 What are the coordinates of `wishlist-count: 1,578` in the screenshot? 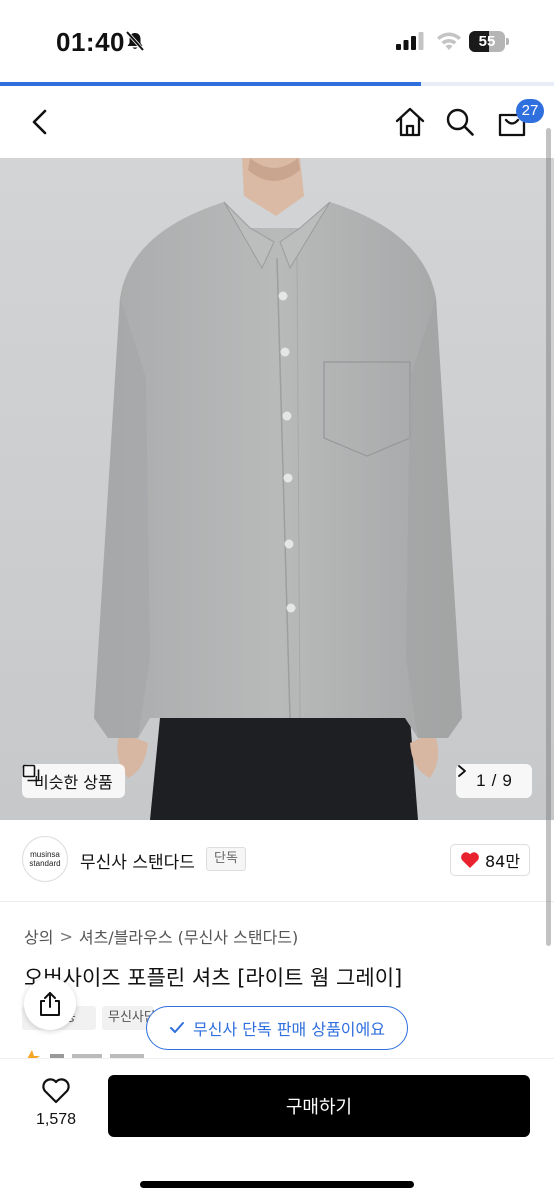 It's located at (56, 1119).